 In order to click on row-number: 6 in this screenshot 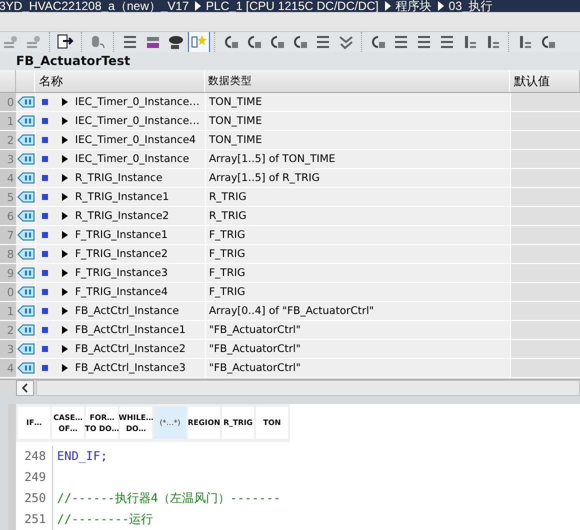, I will do `click(8, 215)`.